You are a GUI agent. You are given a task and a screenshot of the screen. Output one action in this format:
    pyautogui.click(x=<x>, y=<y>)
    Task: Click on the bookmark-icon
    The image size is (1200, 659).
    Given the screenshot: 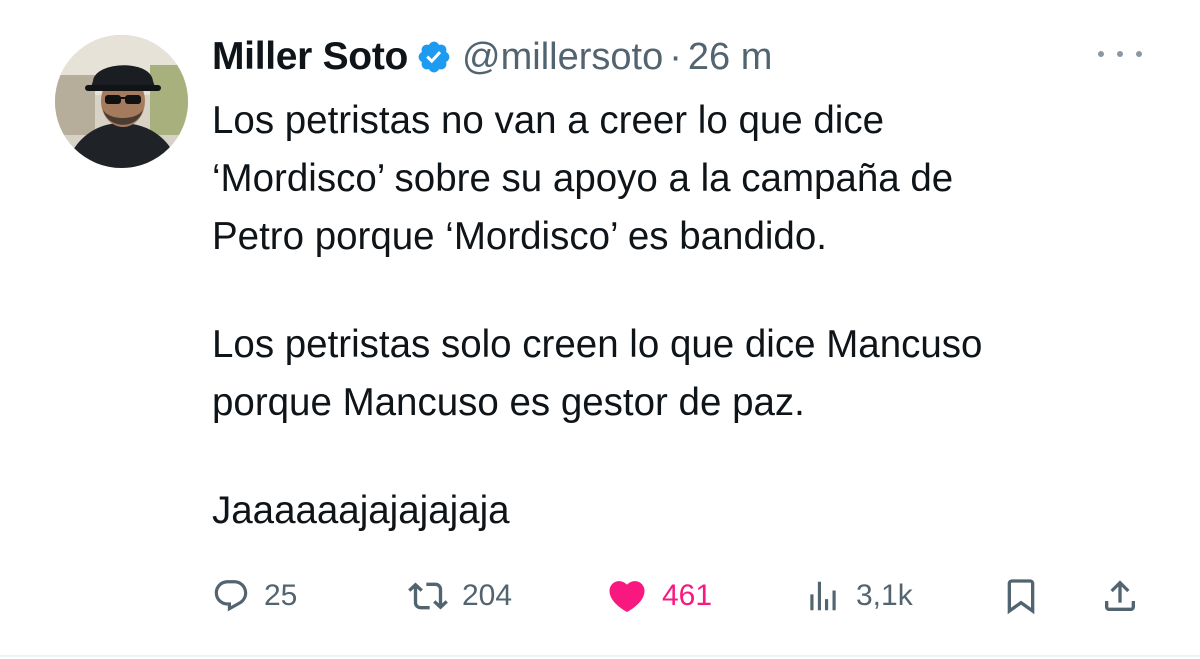 What is the action you would take?
    pyautogui.click(x=1021, y=597)
    